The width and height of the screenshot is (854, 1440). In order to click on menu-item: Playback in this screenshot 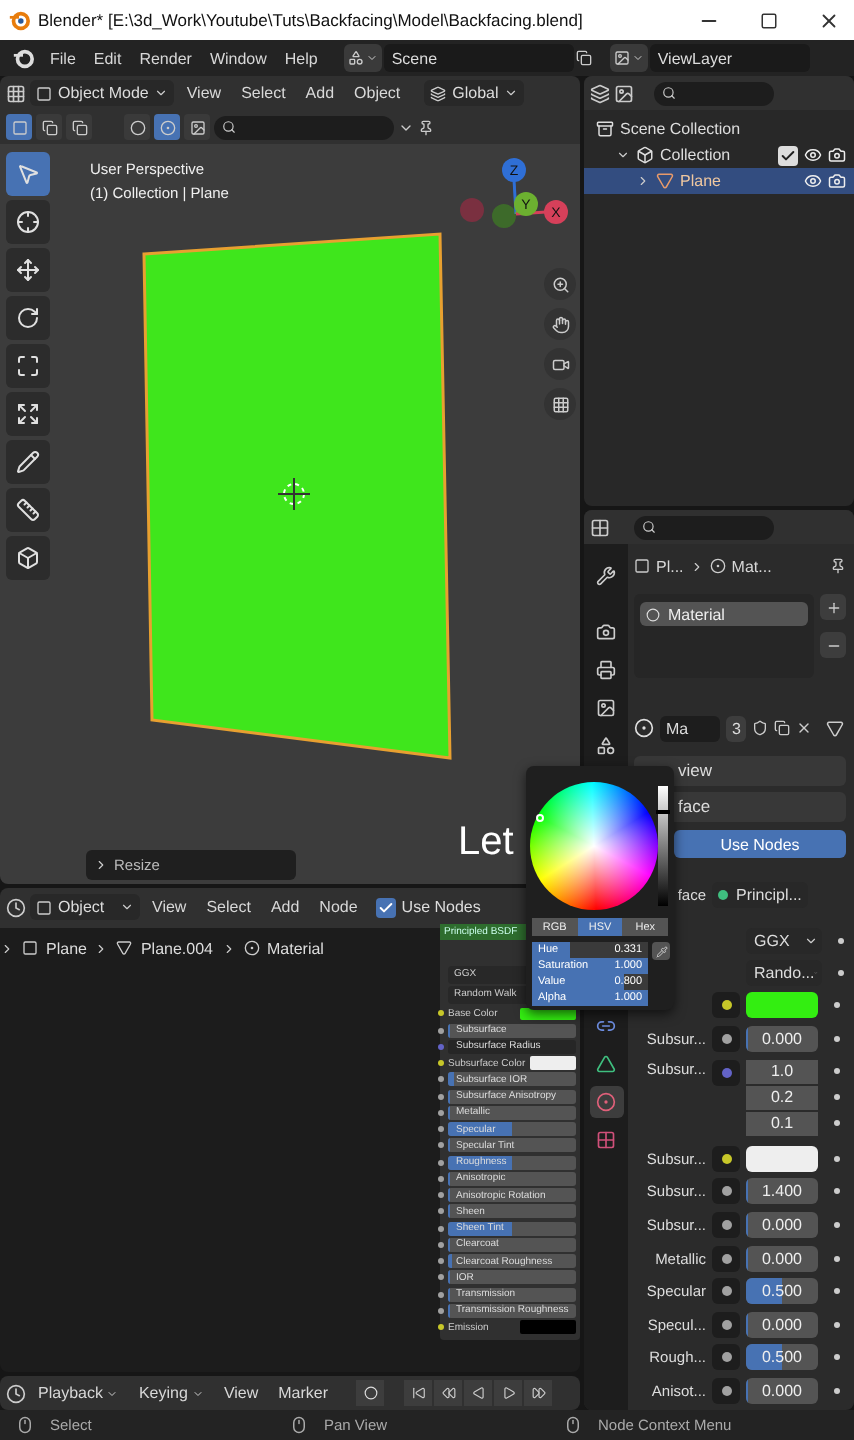, I will do `click(78, 1393)`.